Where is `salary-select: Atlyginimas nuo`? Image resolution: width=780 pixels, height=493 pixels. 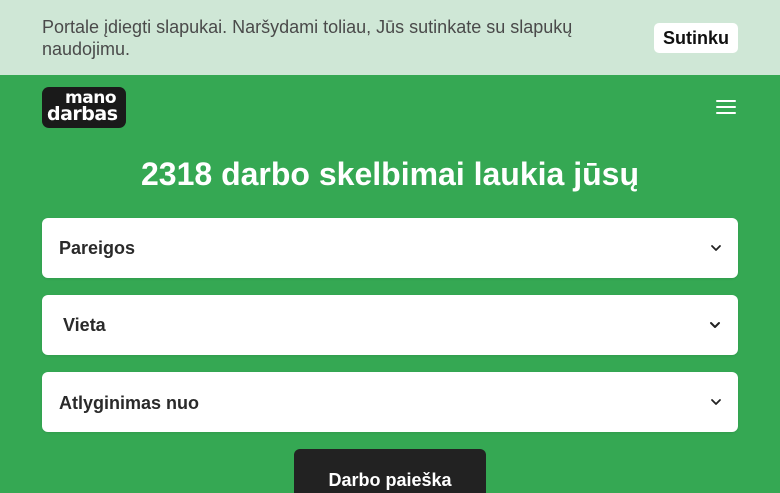 salary-select: Atlyginimas nuo is located at coordinates (390, 402).